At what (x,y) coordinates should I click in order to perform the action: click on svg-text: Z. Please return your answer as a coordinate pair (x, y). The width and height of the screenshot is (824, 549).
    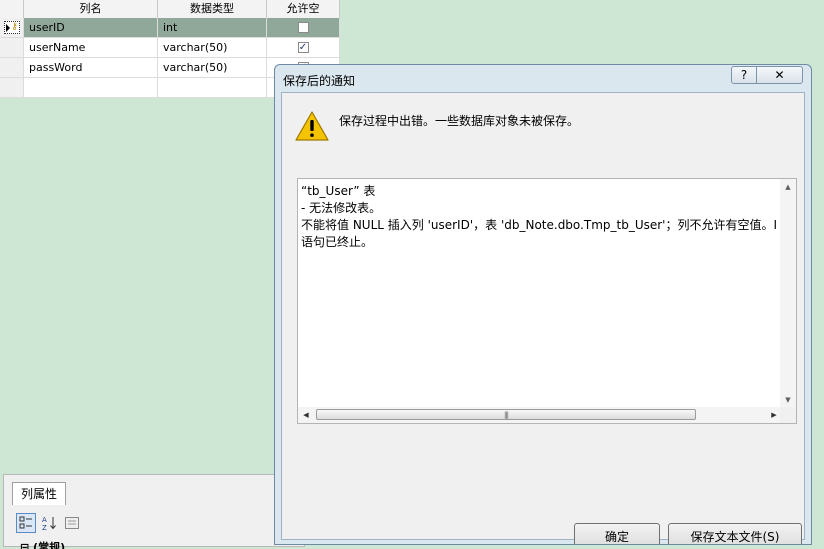
    Looking at the image, I should click on (44, 527).